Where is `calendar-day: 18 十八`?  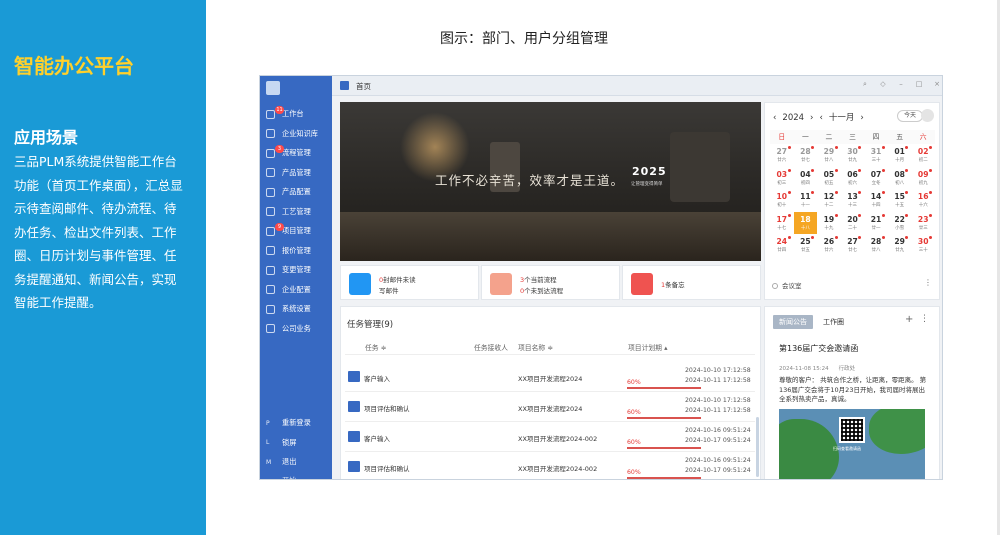
calendar-day: 18 十八 is located at coordinates (805, 222).